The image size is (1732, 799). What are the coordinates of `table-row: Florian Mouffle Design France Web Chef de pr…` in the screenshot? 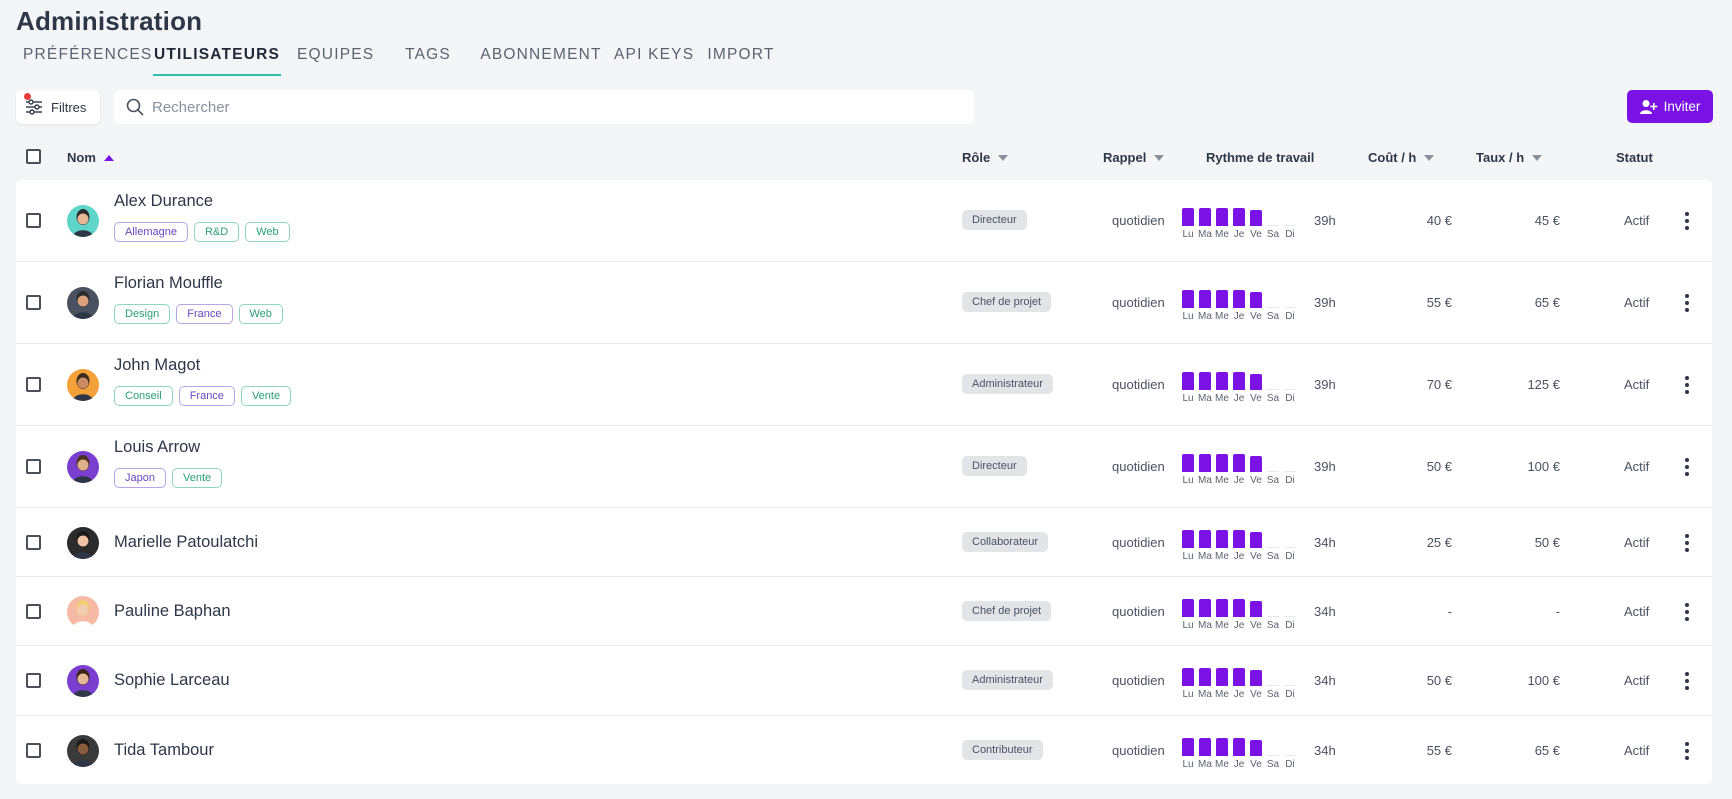 It's located at (864, 303).